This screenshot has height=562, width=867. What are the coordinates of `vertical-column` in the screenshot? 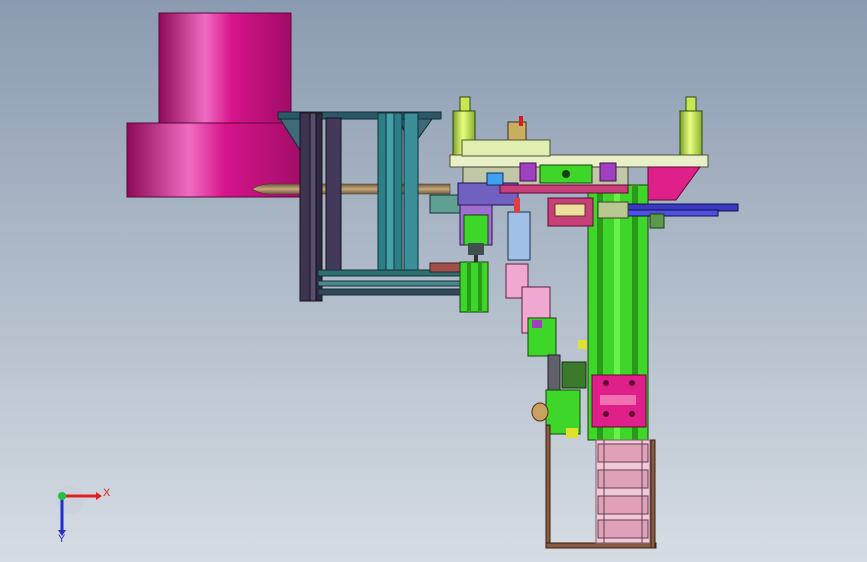 It's located at (618, 312).